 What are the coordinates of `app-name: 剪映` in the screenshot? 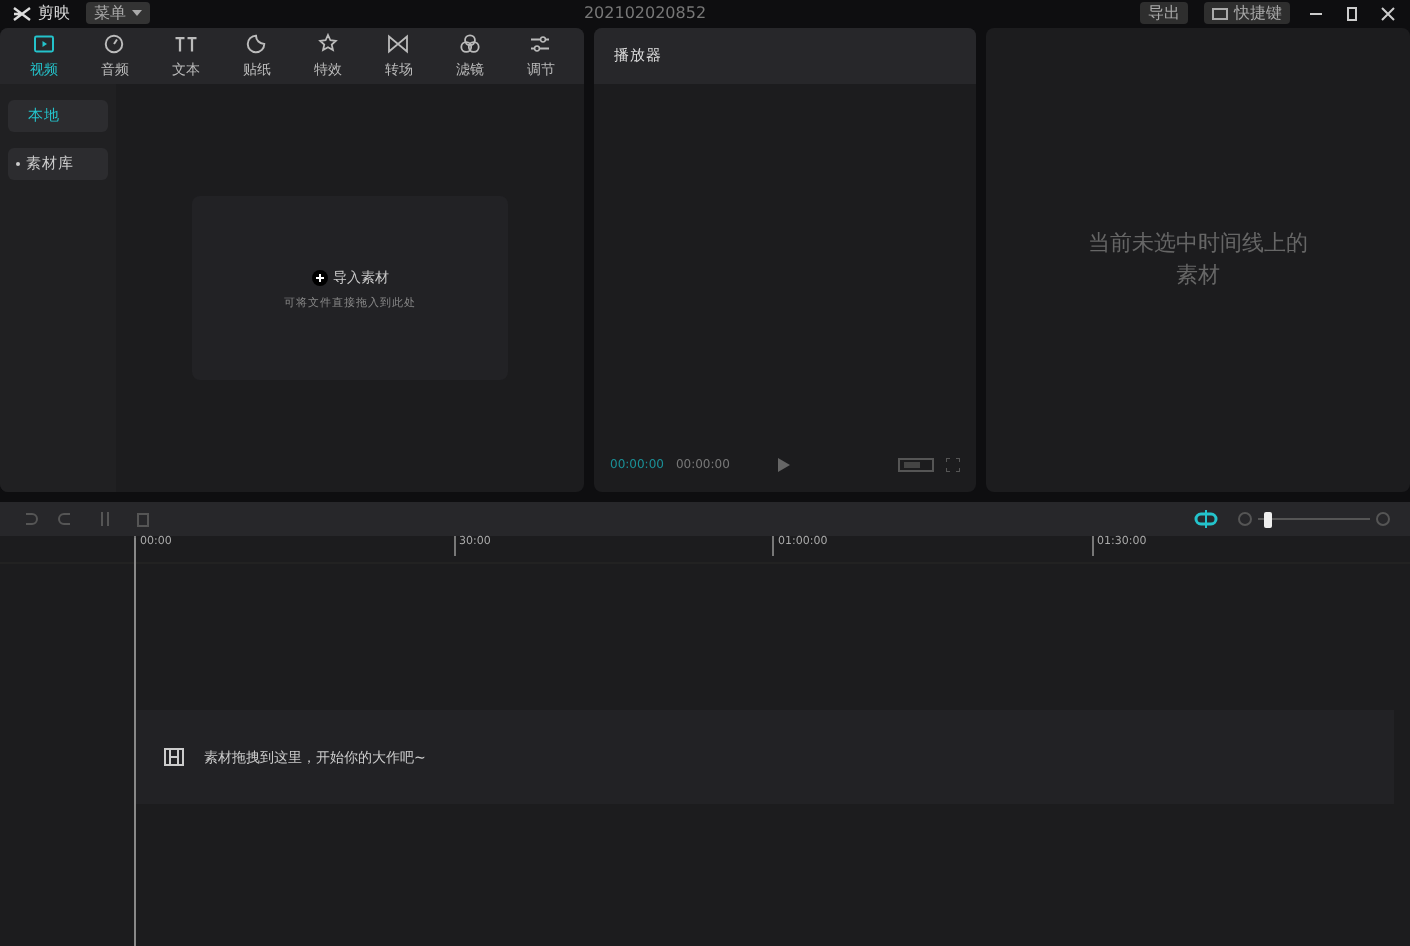 It's located at (54, 13).